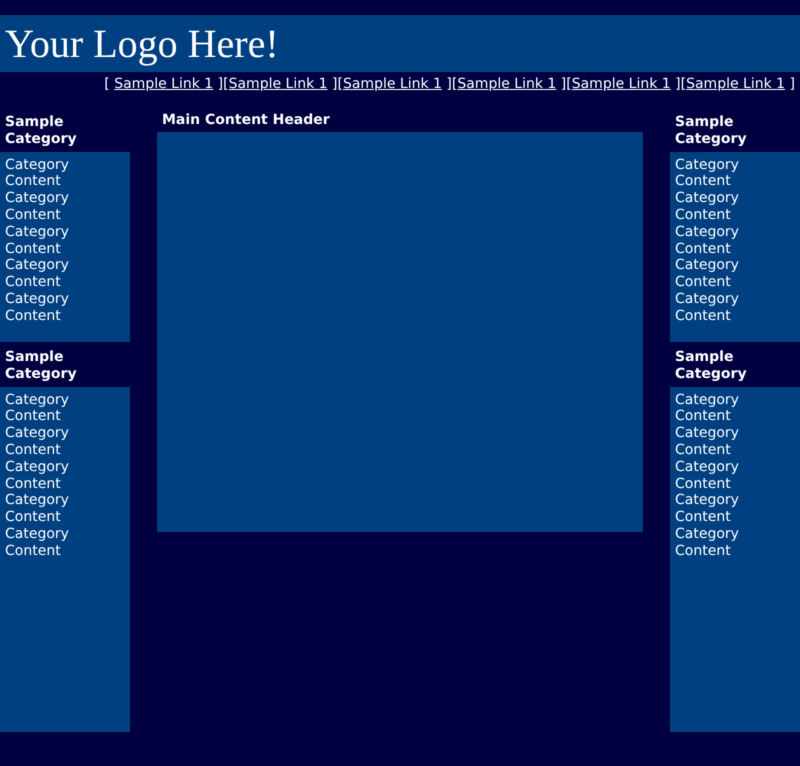 The width and height of the screenshot is (800, 766). I want to click on main-header: Main Content Header, so click(246, 120).